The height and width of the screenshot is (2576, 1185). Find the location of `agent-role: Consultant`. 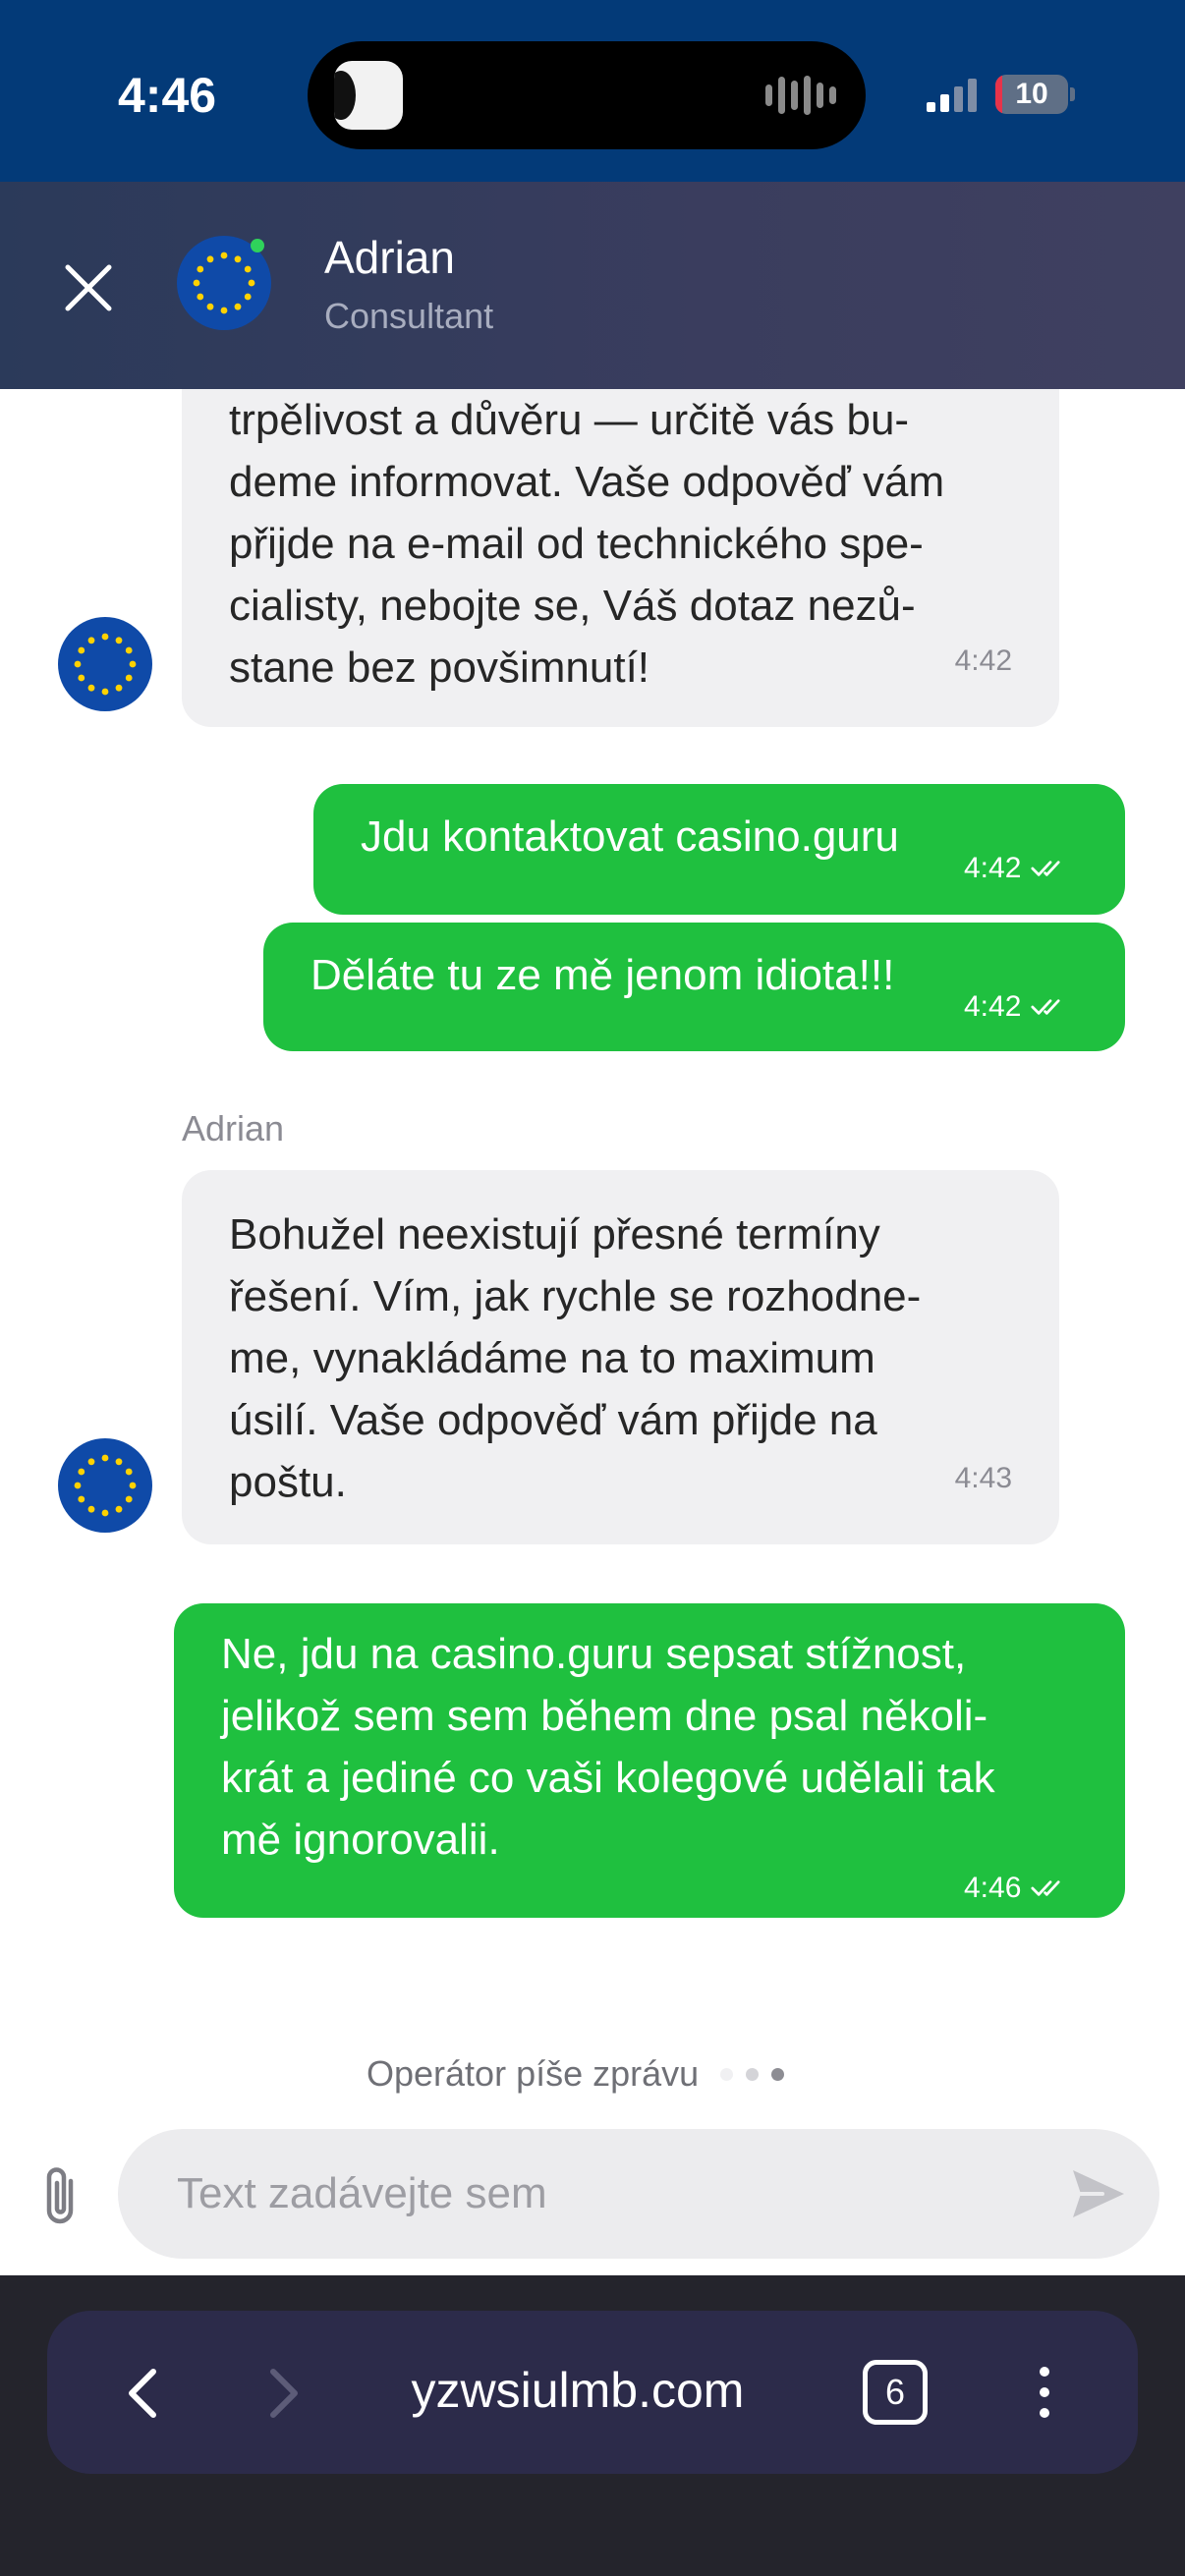

agent-role: Consultant is located at coordinates (409, 316).